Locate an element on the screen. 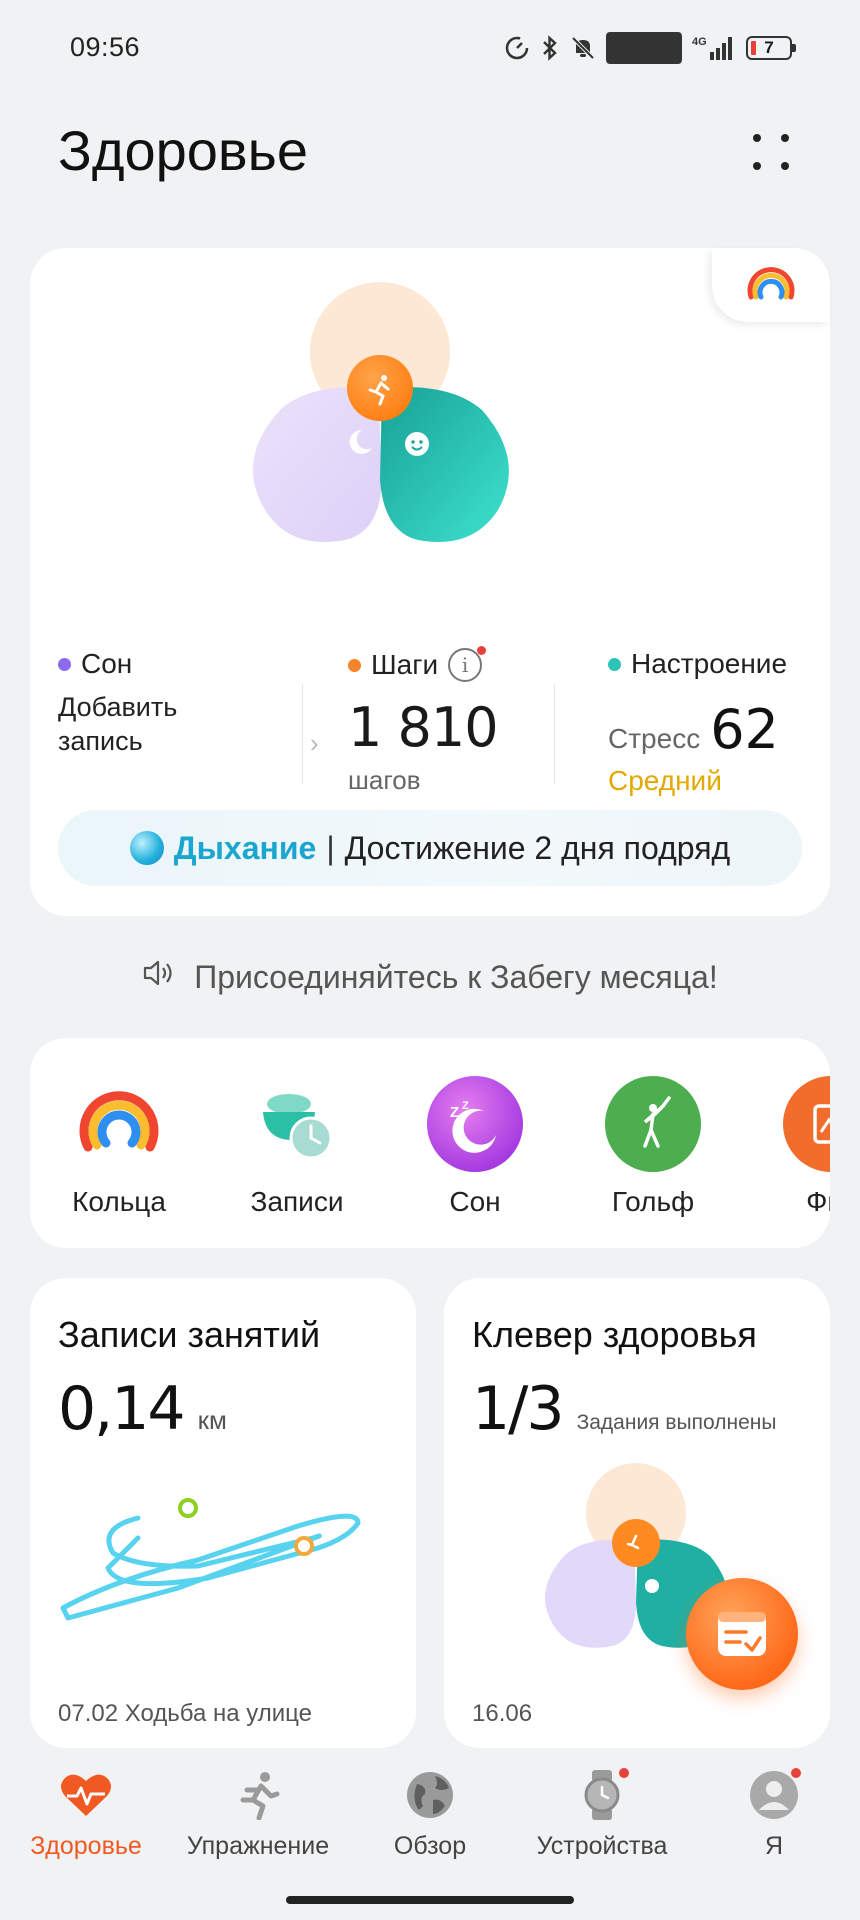 This screenshot has width=860, height=1920. route-start-marker is located at coordinates (188, 1508).